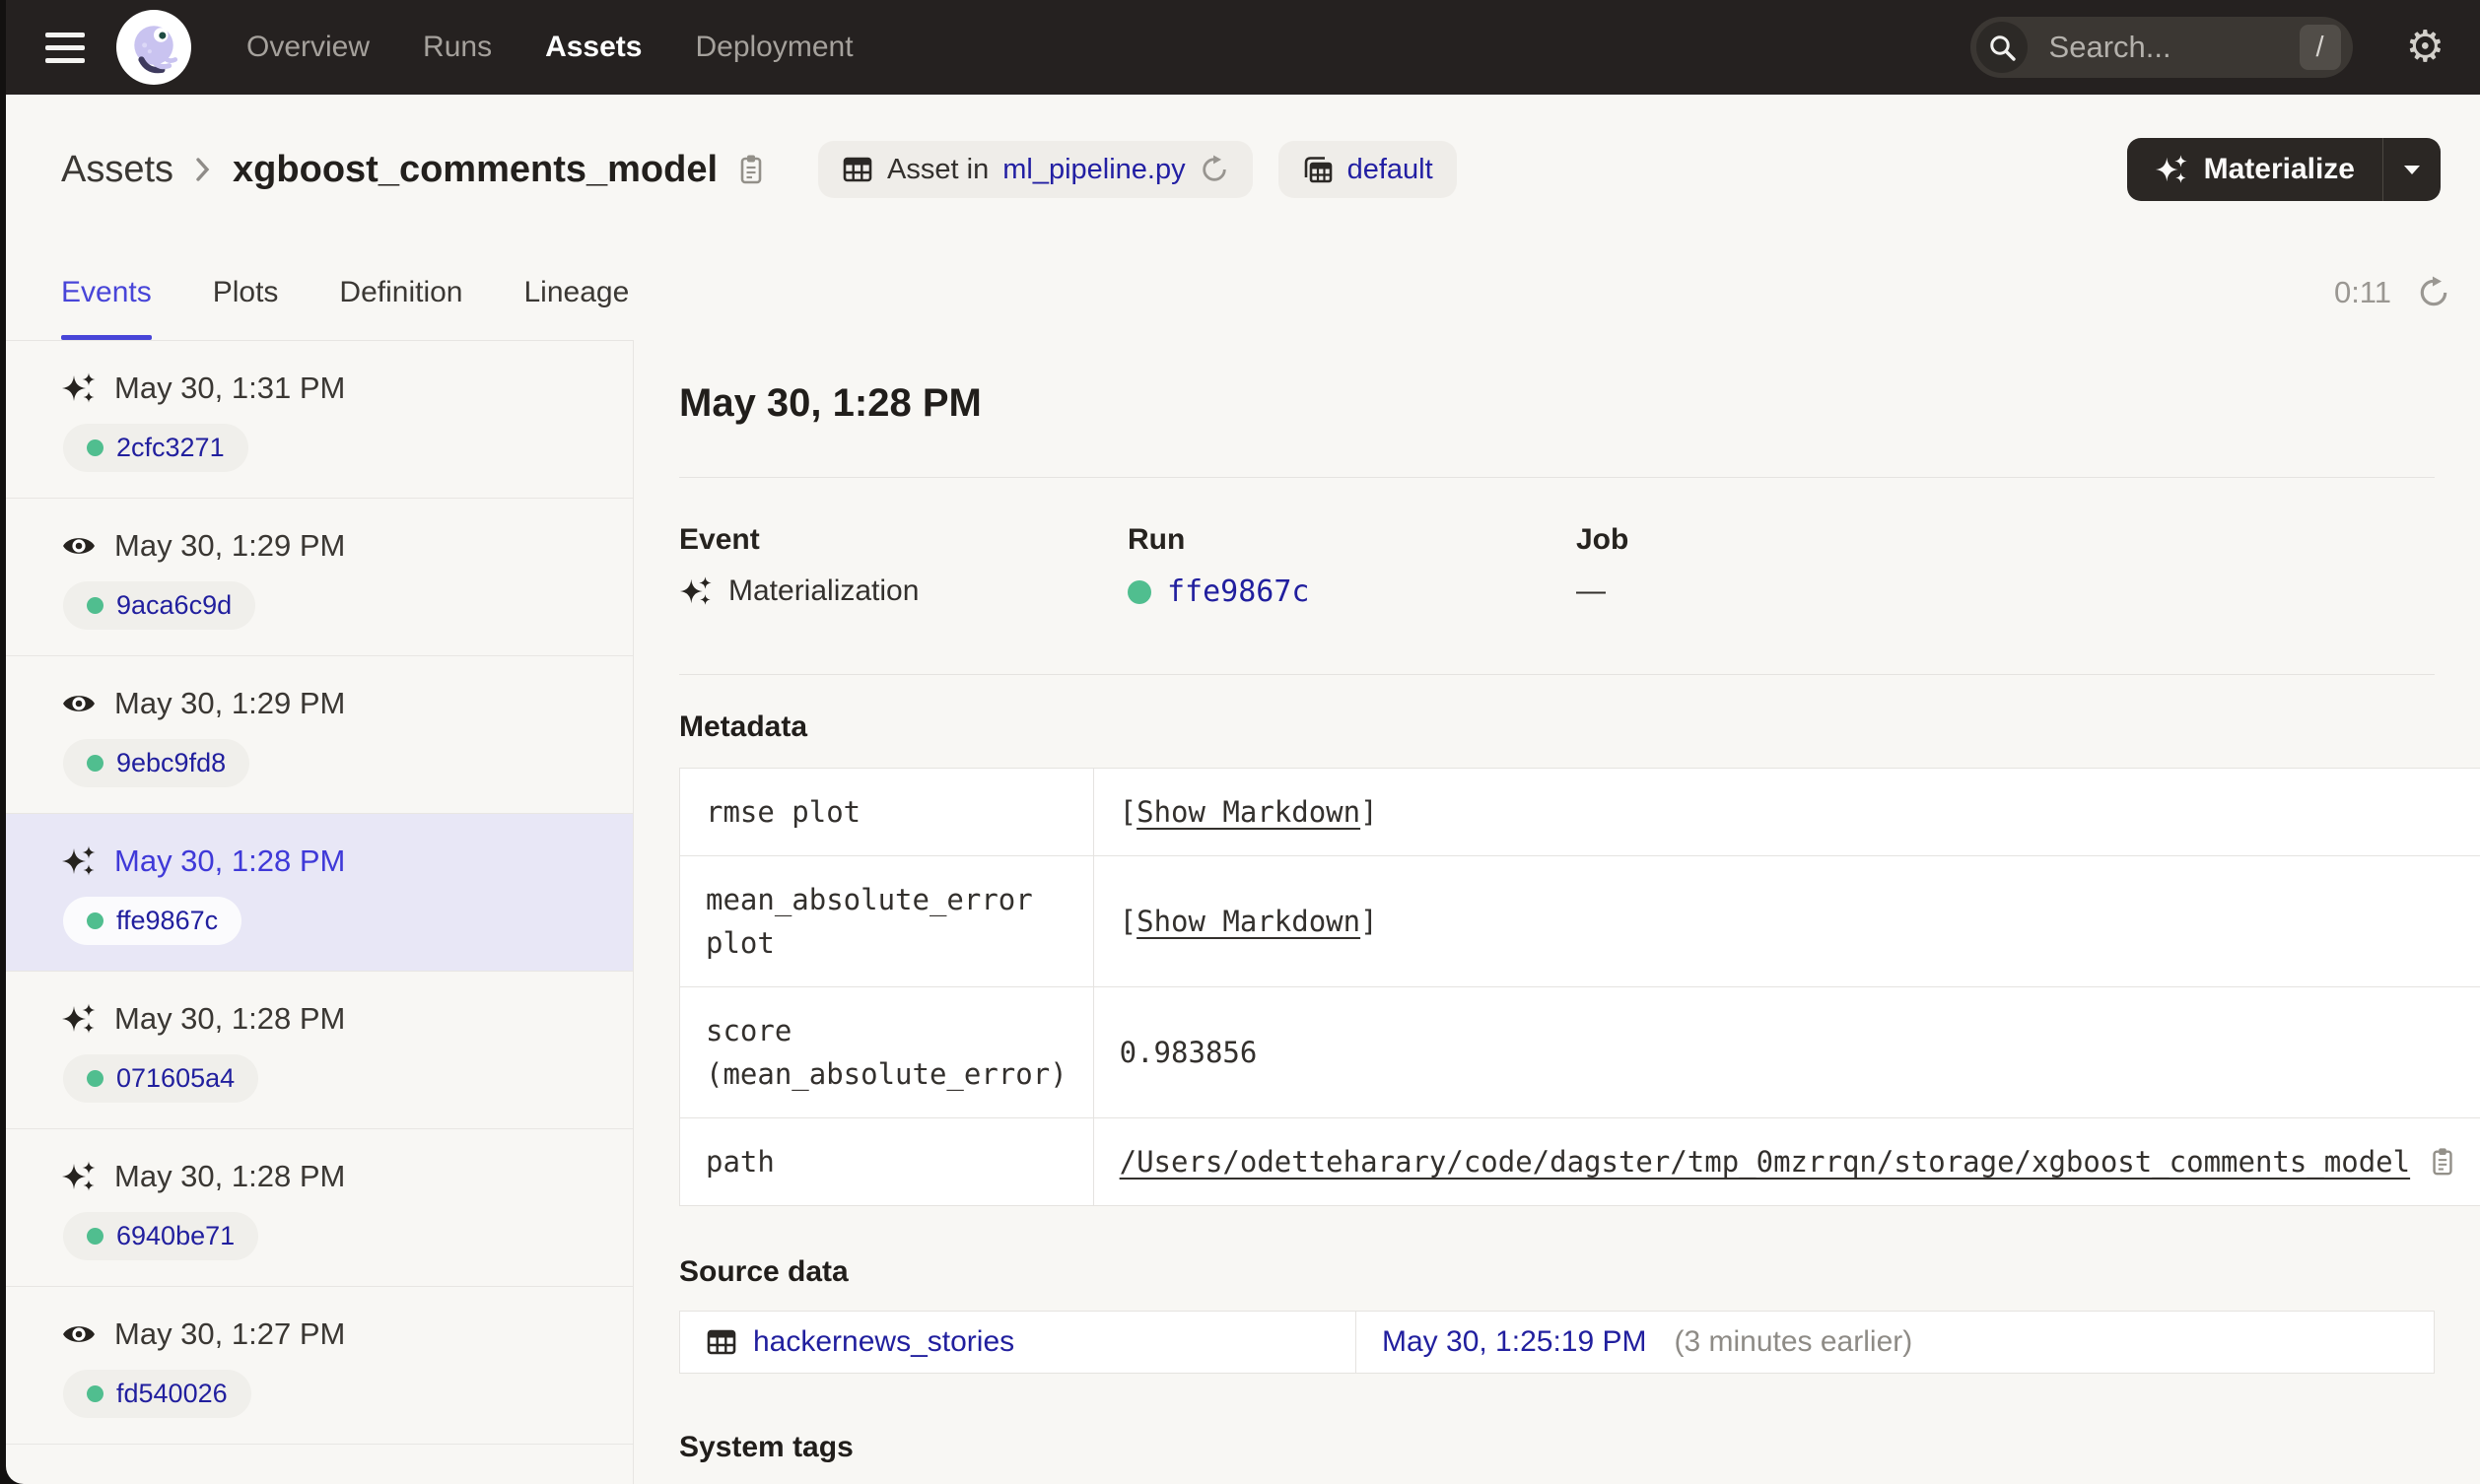  What do you see at coordinates (1579, 812) in the screenshot?
I see `metadata-row: rmse plot [Show Markdown]` at bounding box center [1579, 812].